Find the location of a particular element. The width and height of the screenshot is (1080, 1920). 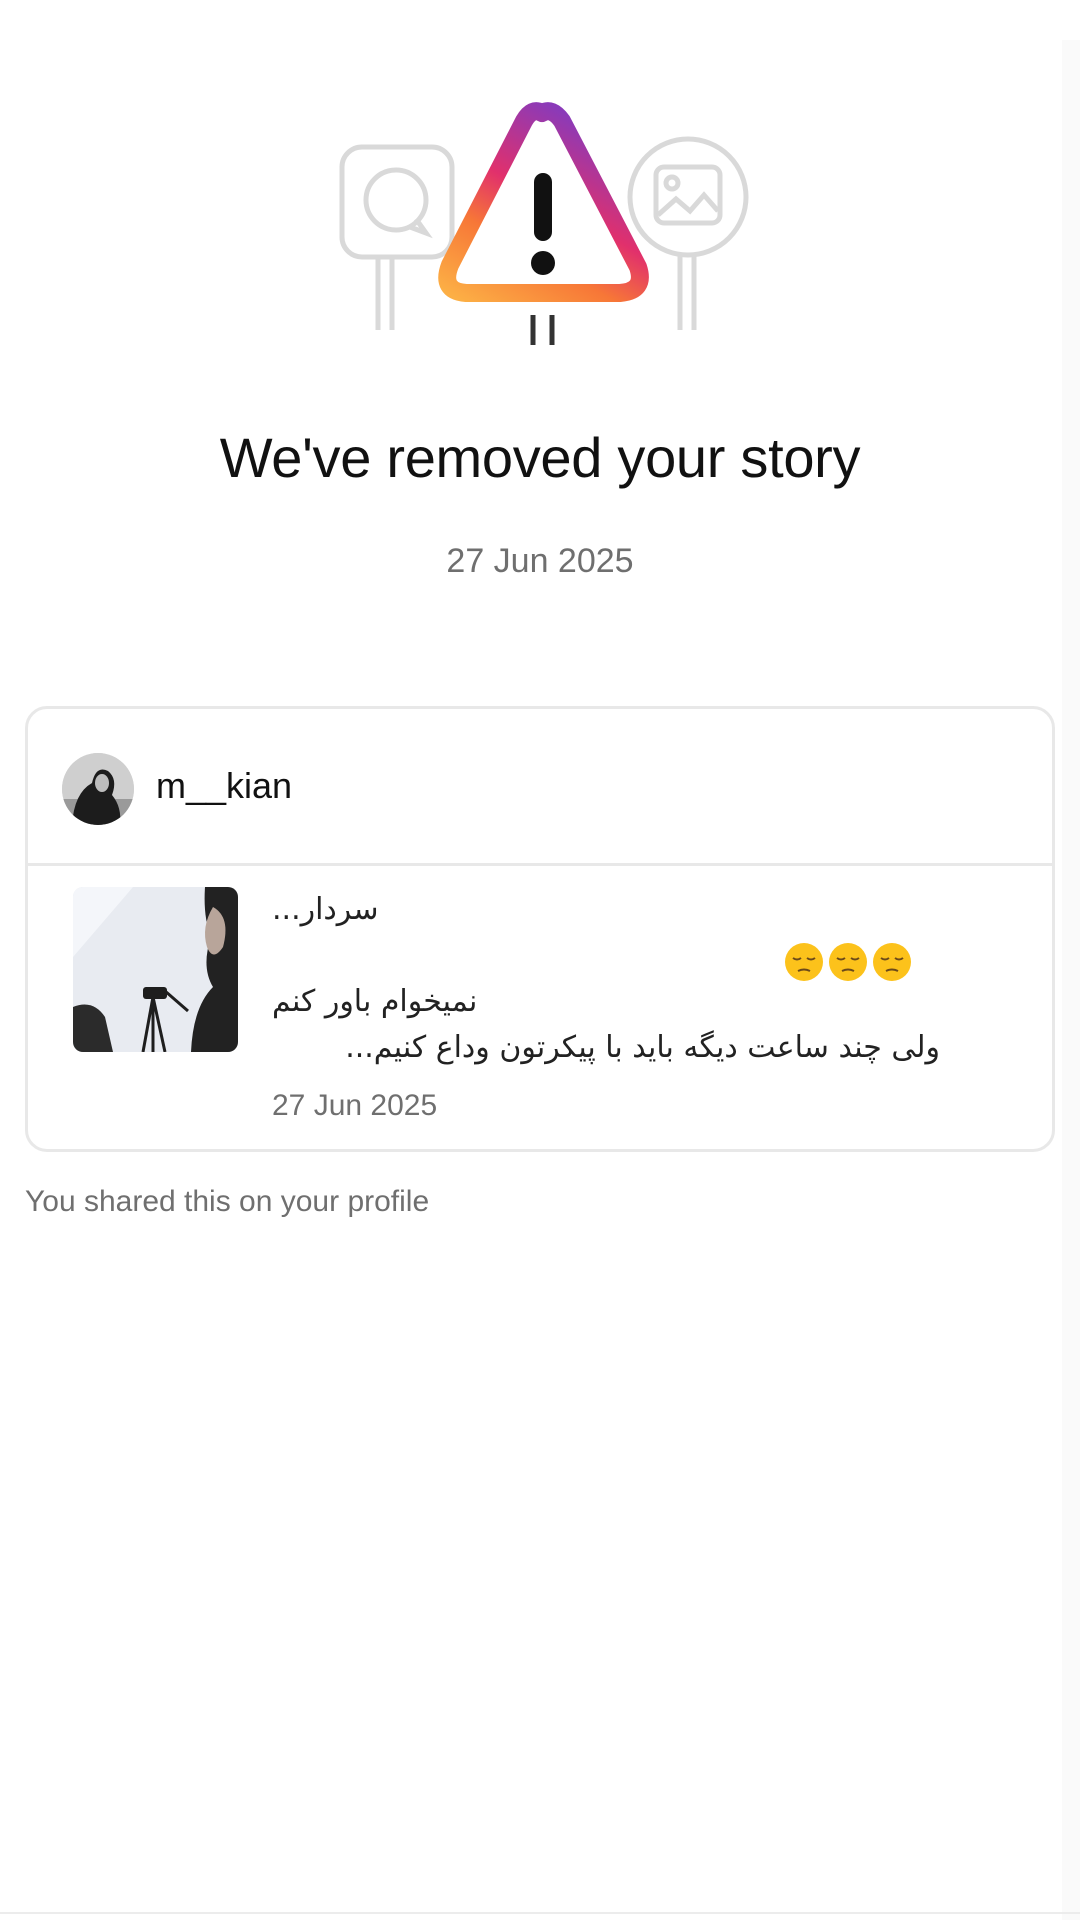

emoji-row is located at coordinates (848, 963).